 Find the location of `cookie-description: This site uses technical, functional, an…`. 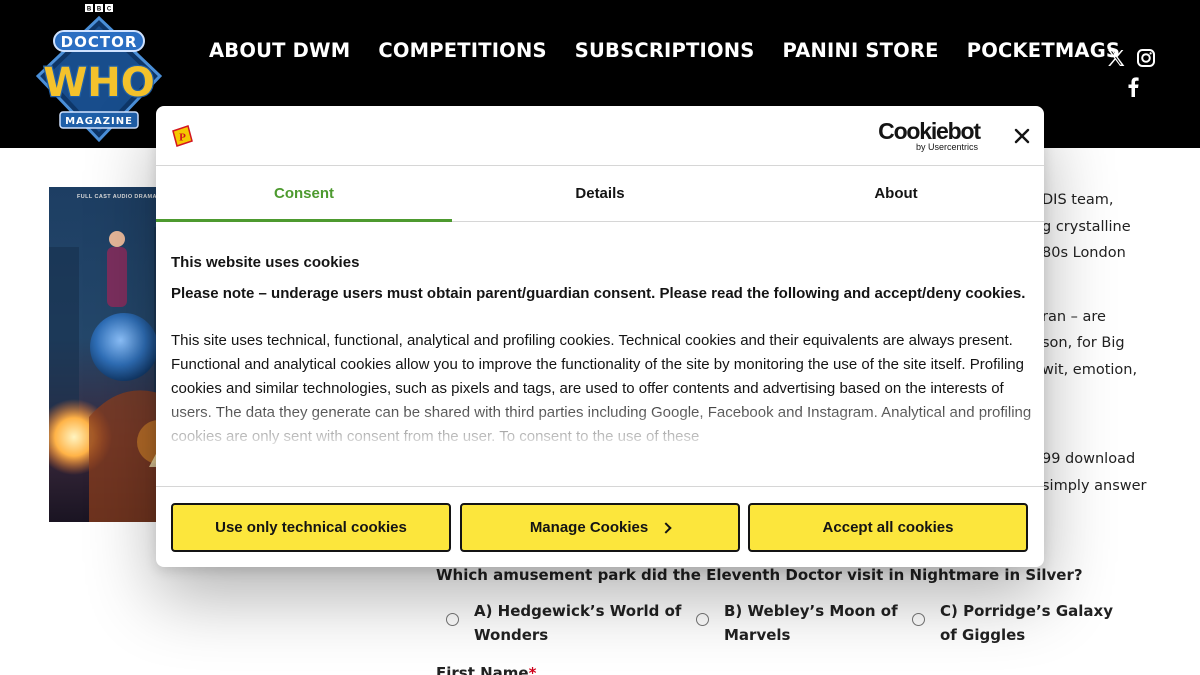

cookie-description: This site uses technical, functional, an… is located at coordinates (601, 388).